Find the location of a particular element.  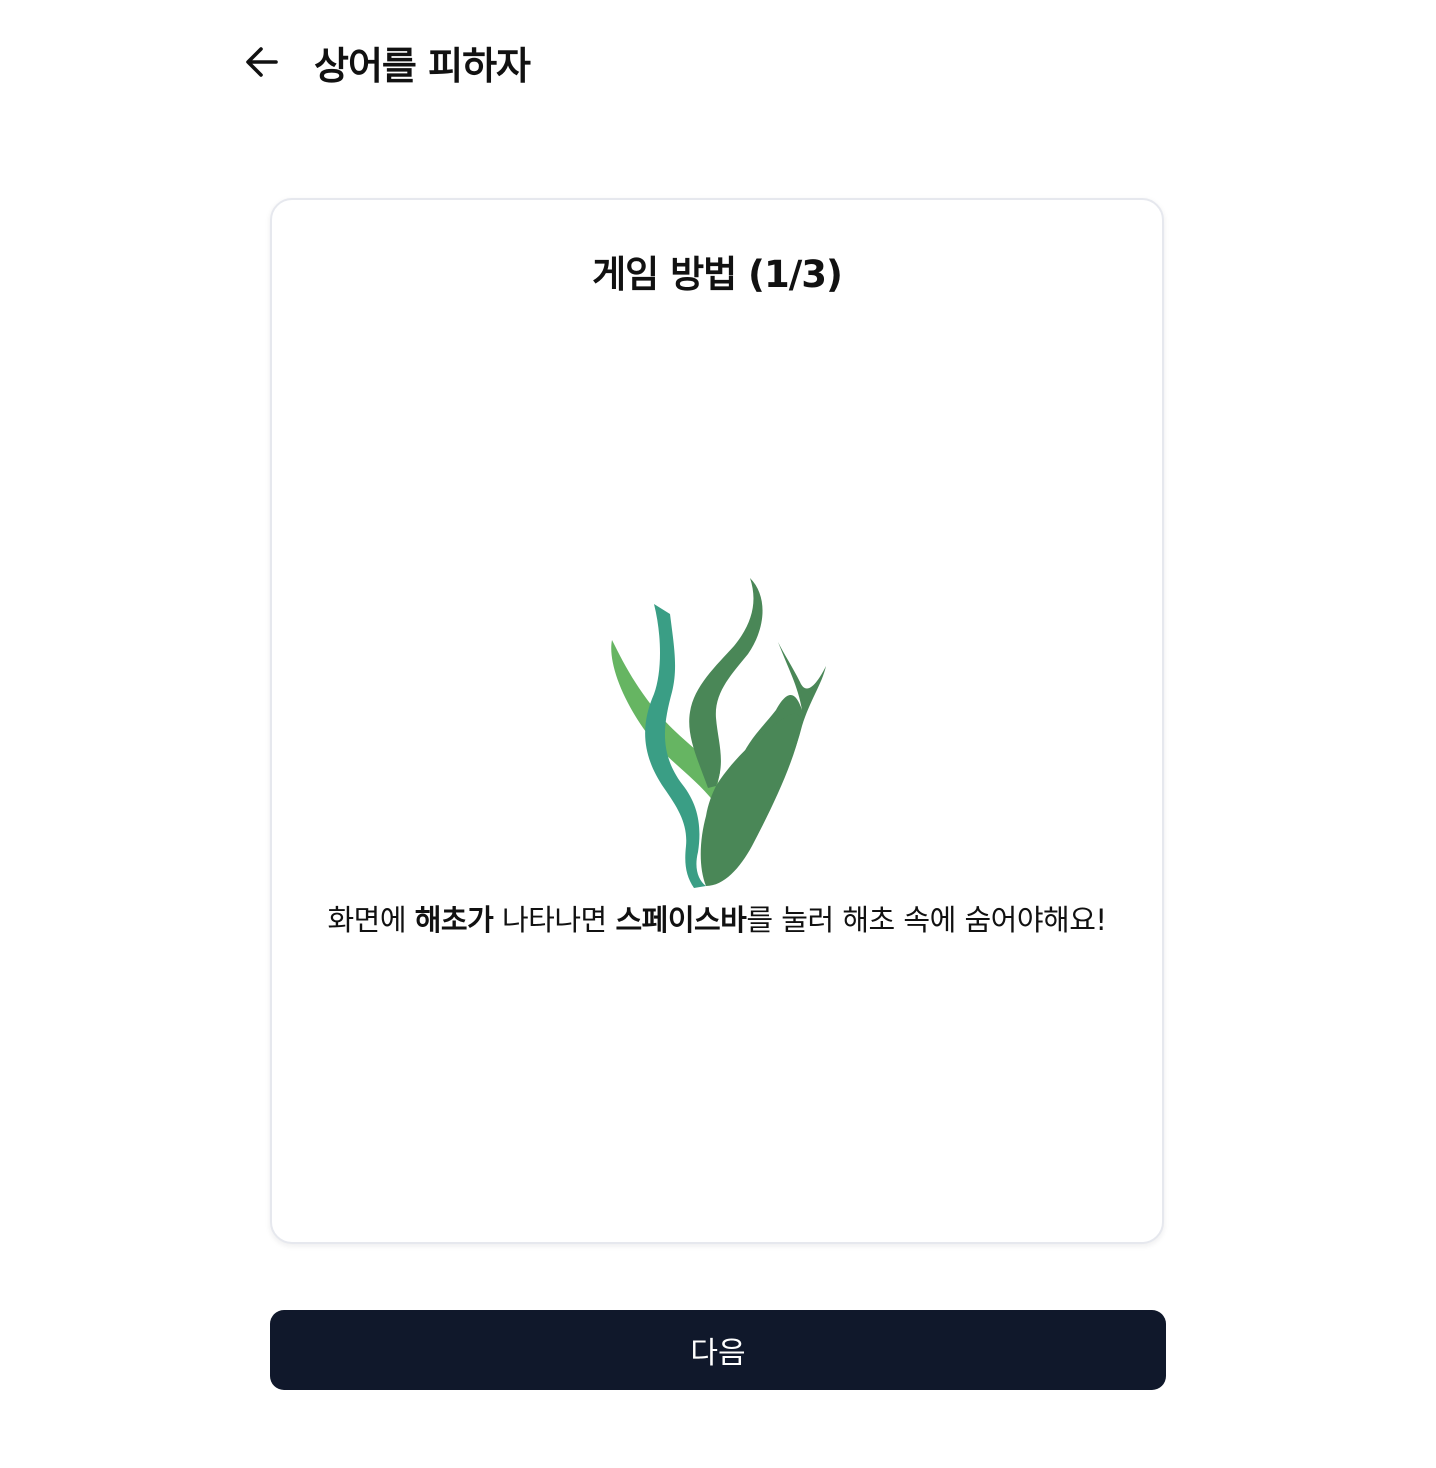

instruction-text: 화면에 해초가 나타나면 스페이스바를 눌러 해초 속에 숨어야해요! is located at coordinates (717, 920).